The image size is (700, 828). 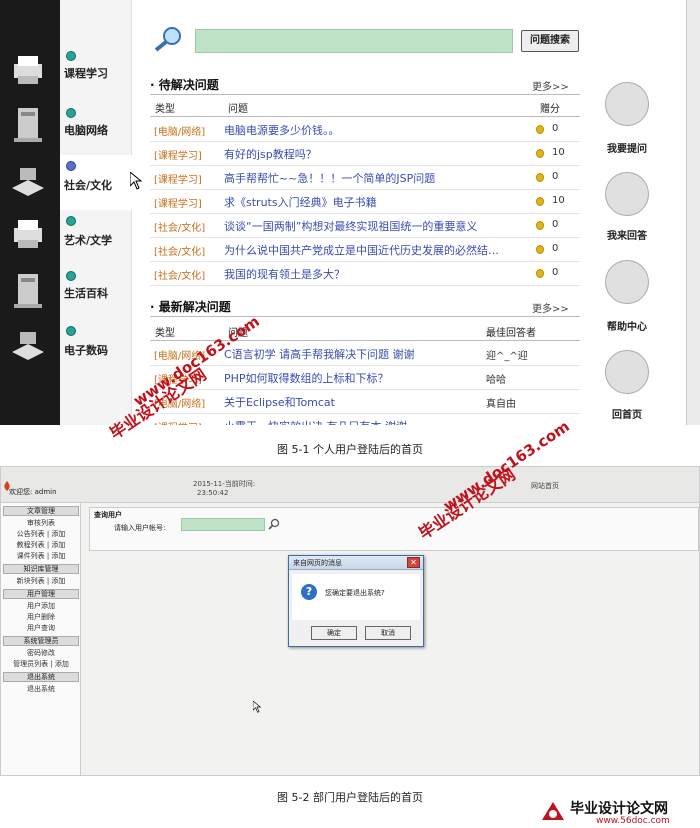 What do you see at coordinates (41, 594) in the screenshot?
I see `menu-group-header: 用户管理` at bounding box center [41, 594].